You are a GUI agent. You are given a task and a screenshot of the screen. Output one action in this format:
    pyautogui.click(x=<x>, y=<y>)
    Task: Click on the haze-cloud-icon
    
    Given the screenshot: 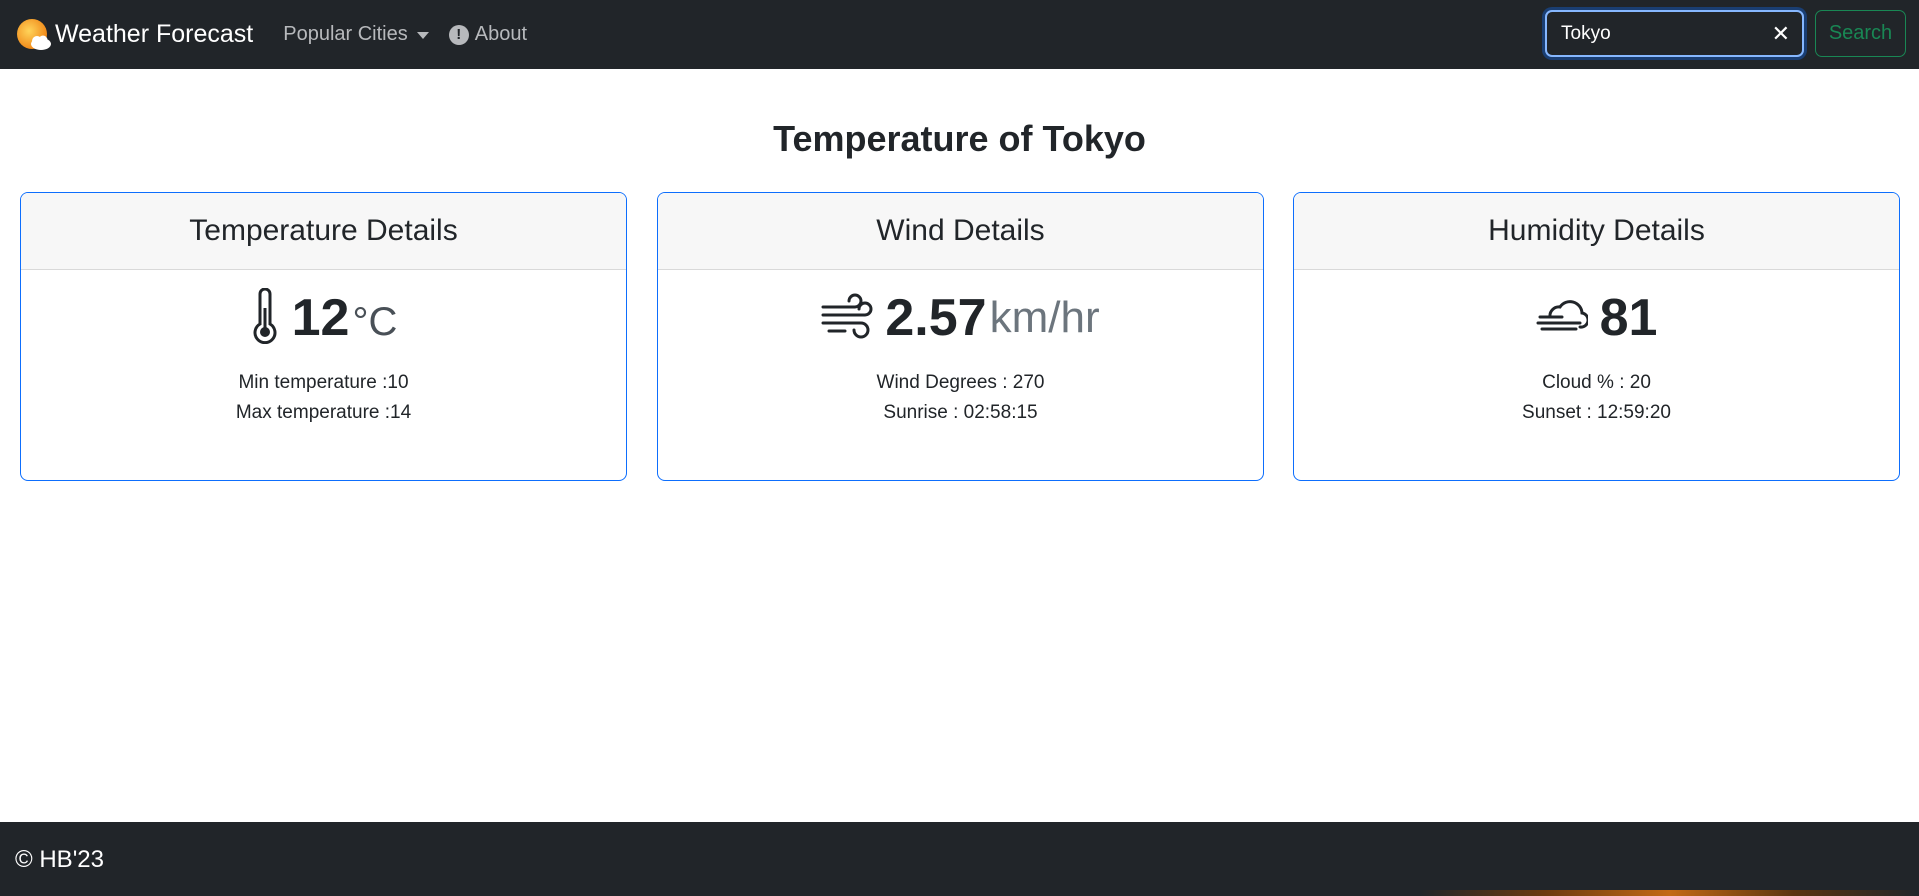 What is the action you would take?
    pyautogui.click(x=1563, y=318)
    